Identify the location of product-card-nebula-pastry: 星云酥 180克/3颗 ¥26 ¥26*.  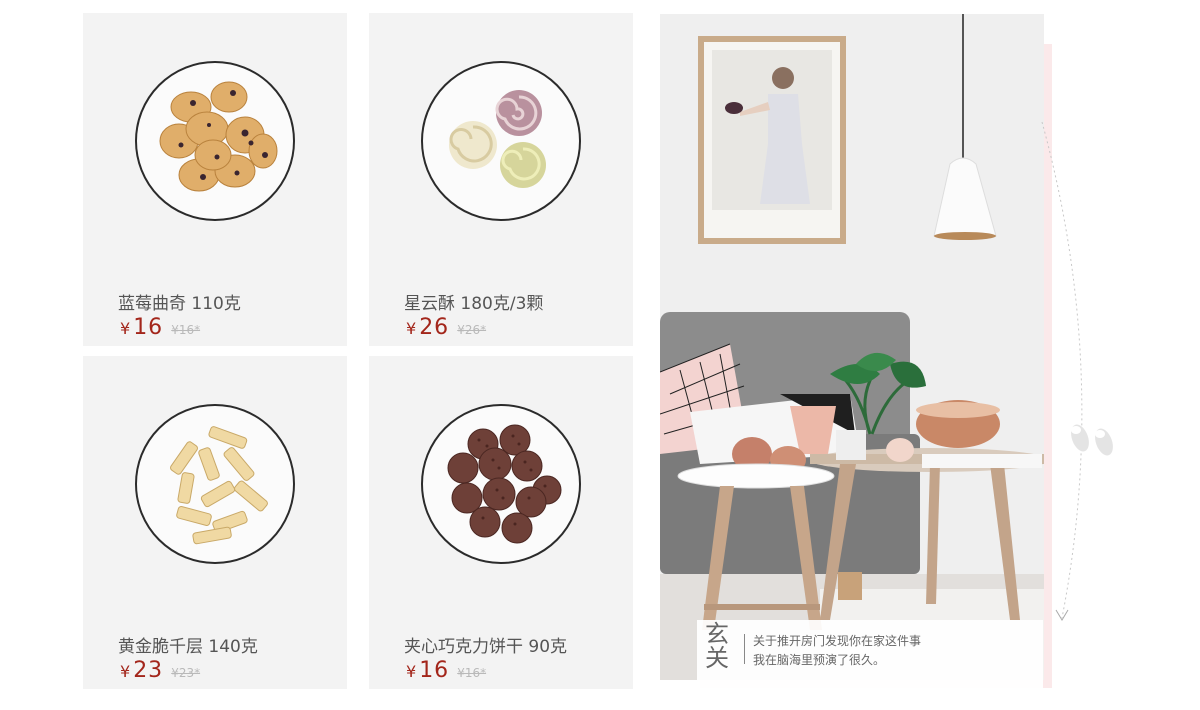
(501, 179).